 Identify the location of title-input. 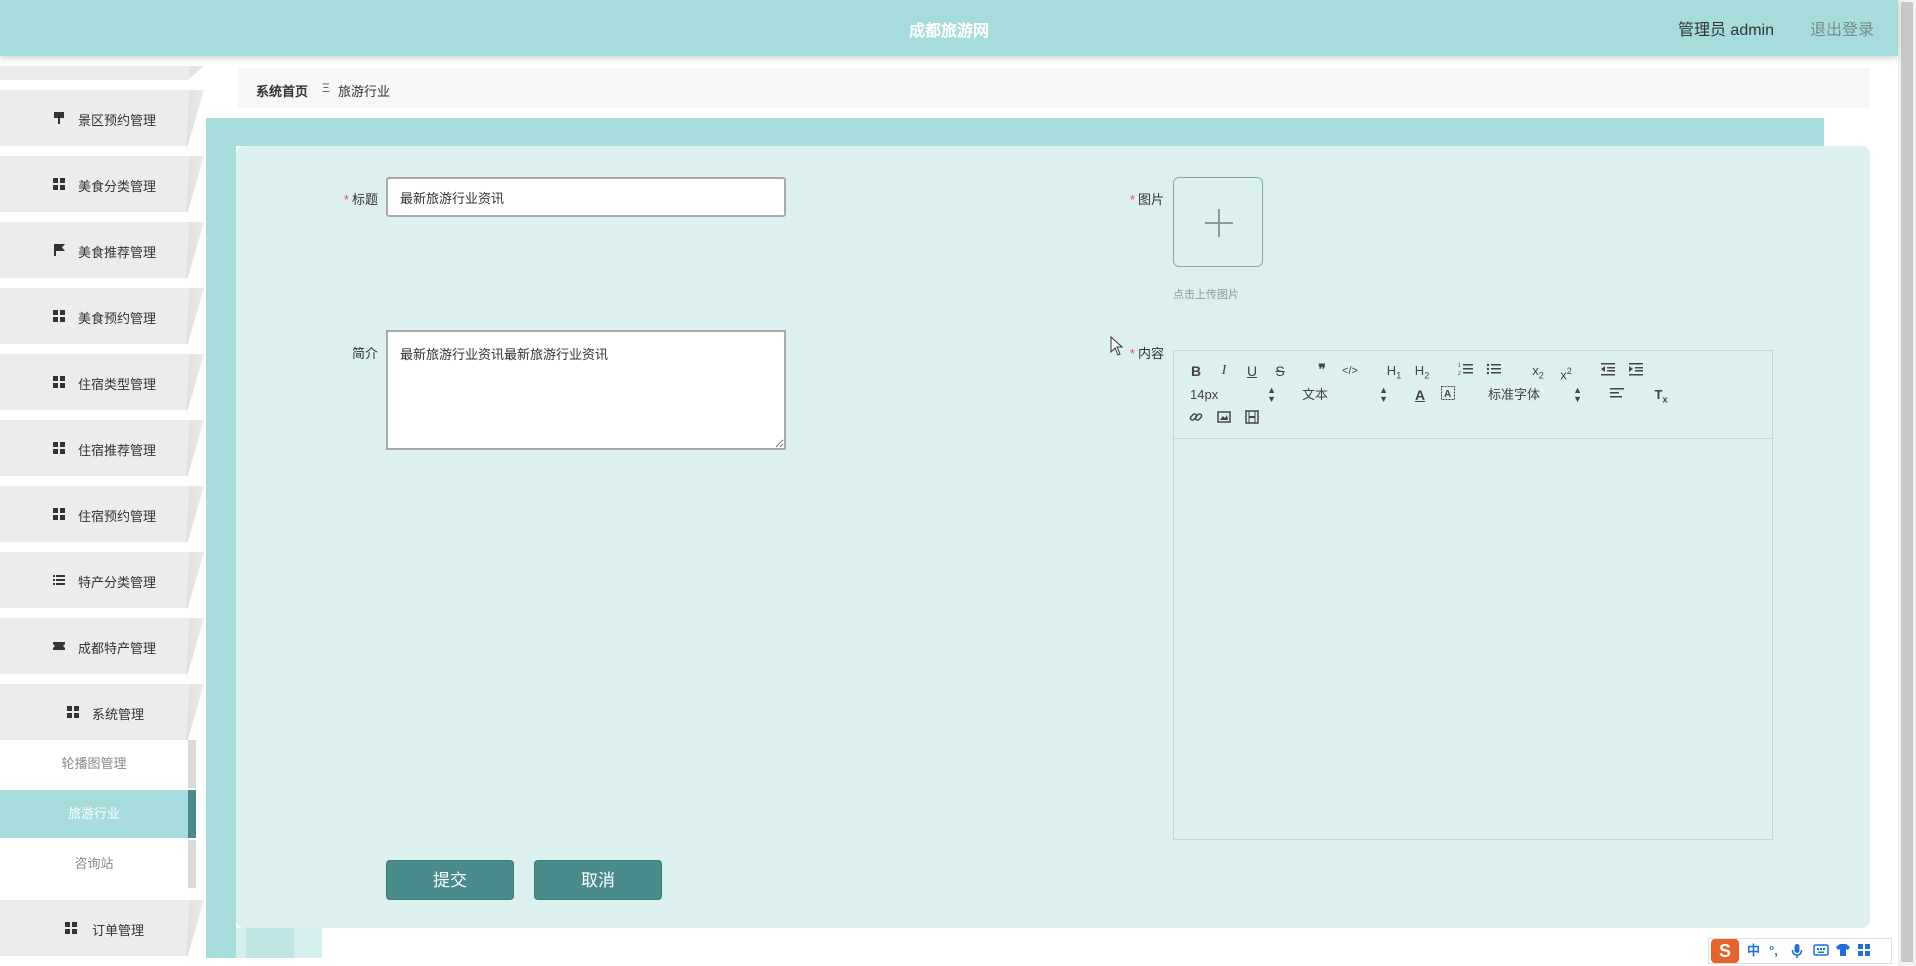
(586, 197).